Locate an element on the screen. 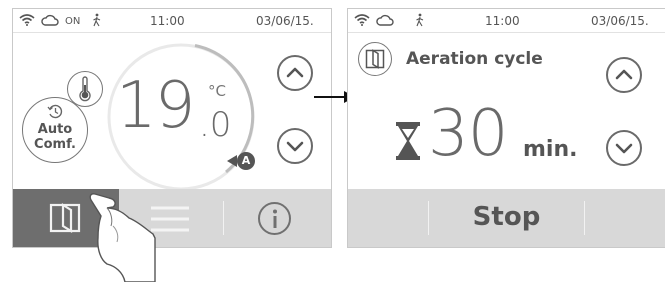 The width and height of the screenshot is (665, 282). auto-badge: A is located at coordinates (246, 161).